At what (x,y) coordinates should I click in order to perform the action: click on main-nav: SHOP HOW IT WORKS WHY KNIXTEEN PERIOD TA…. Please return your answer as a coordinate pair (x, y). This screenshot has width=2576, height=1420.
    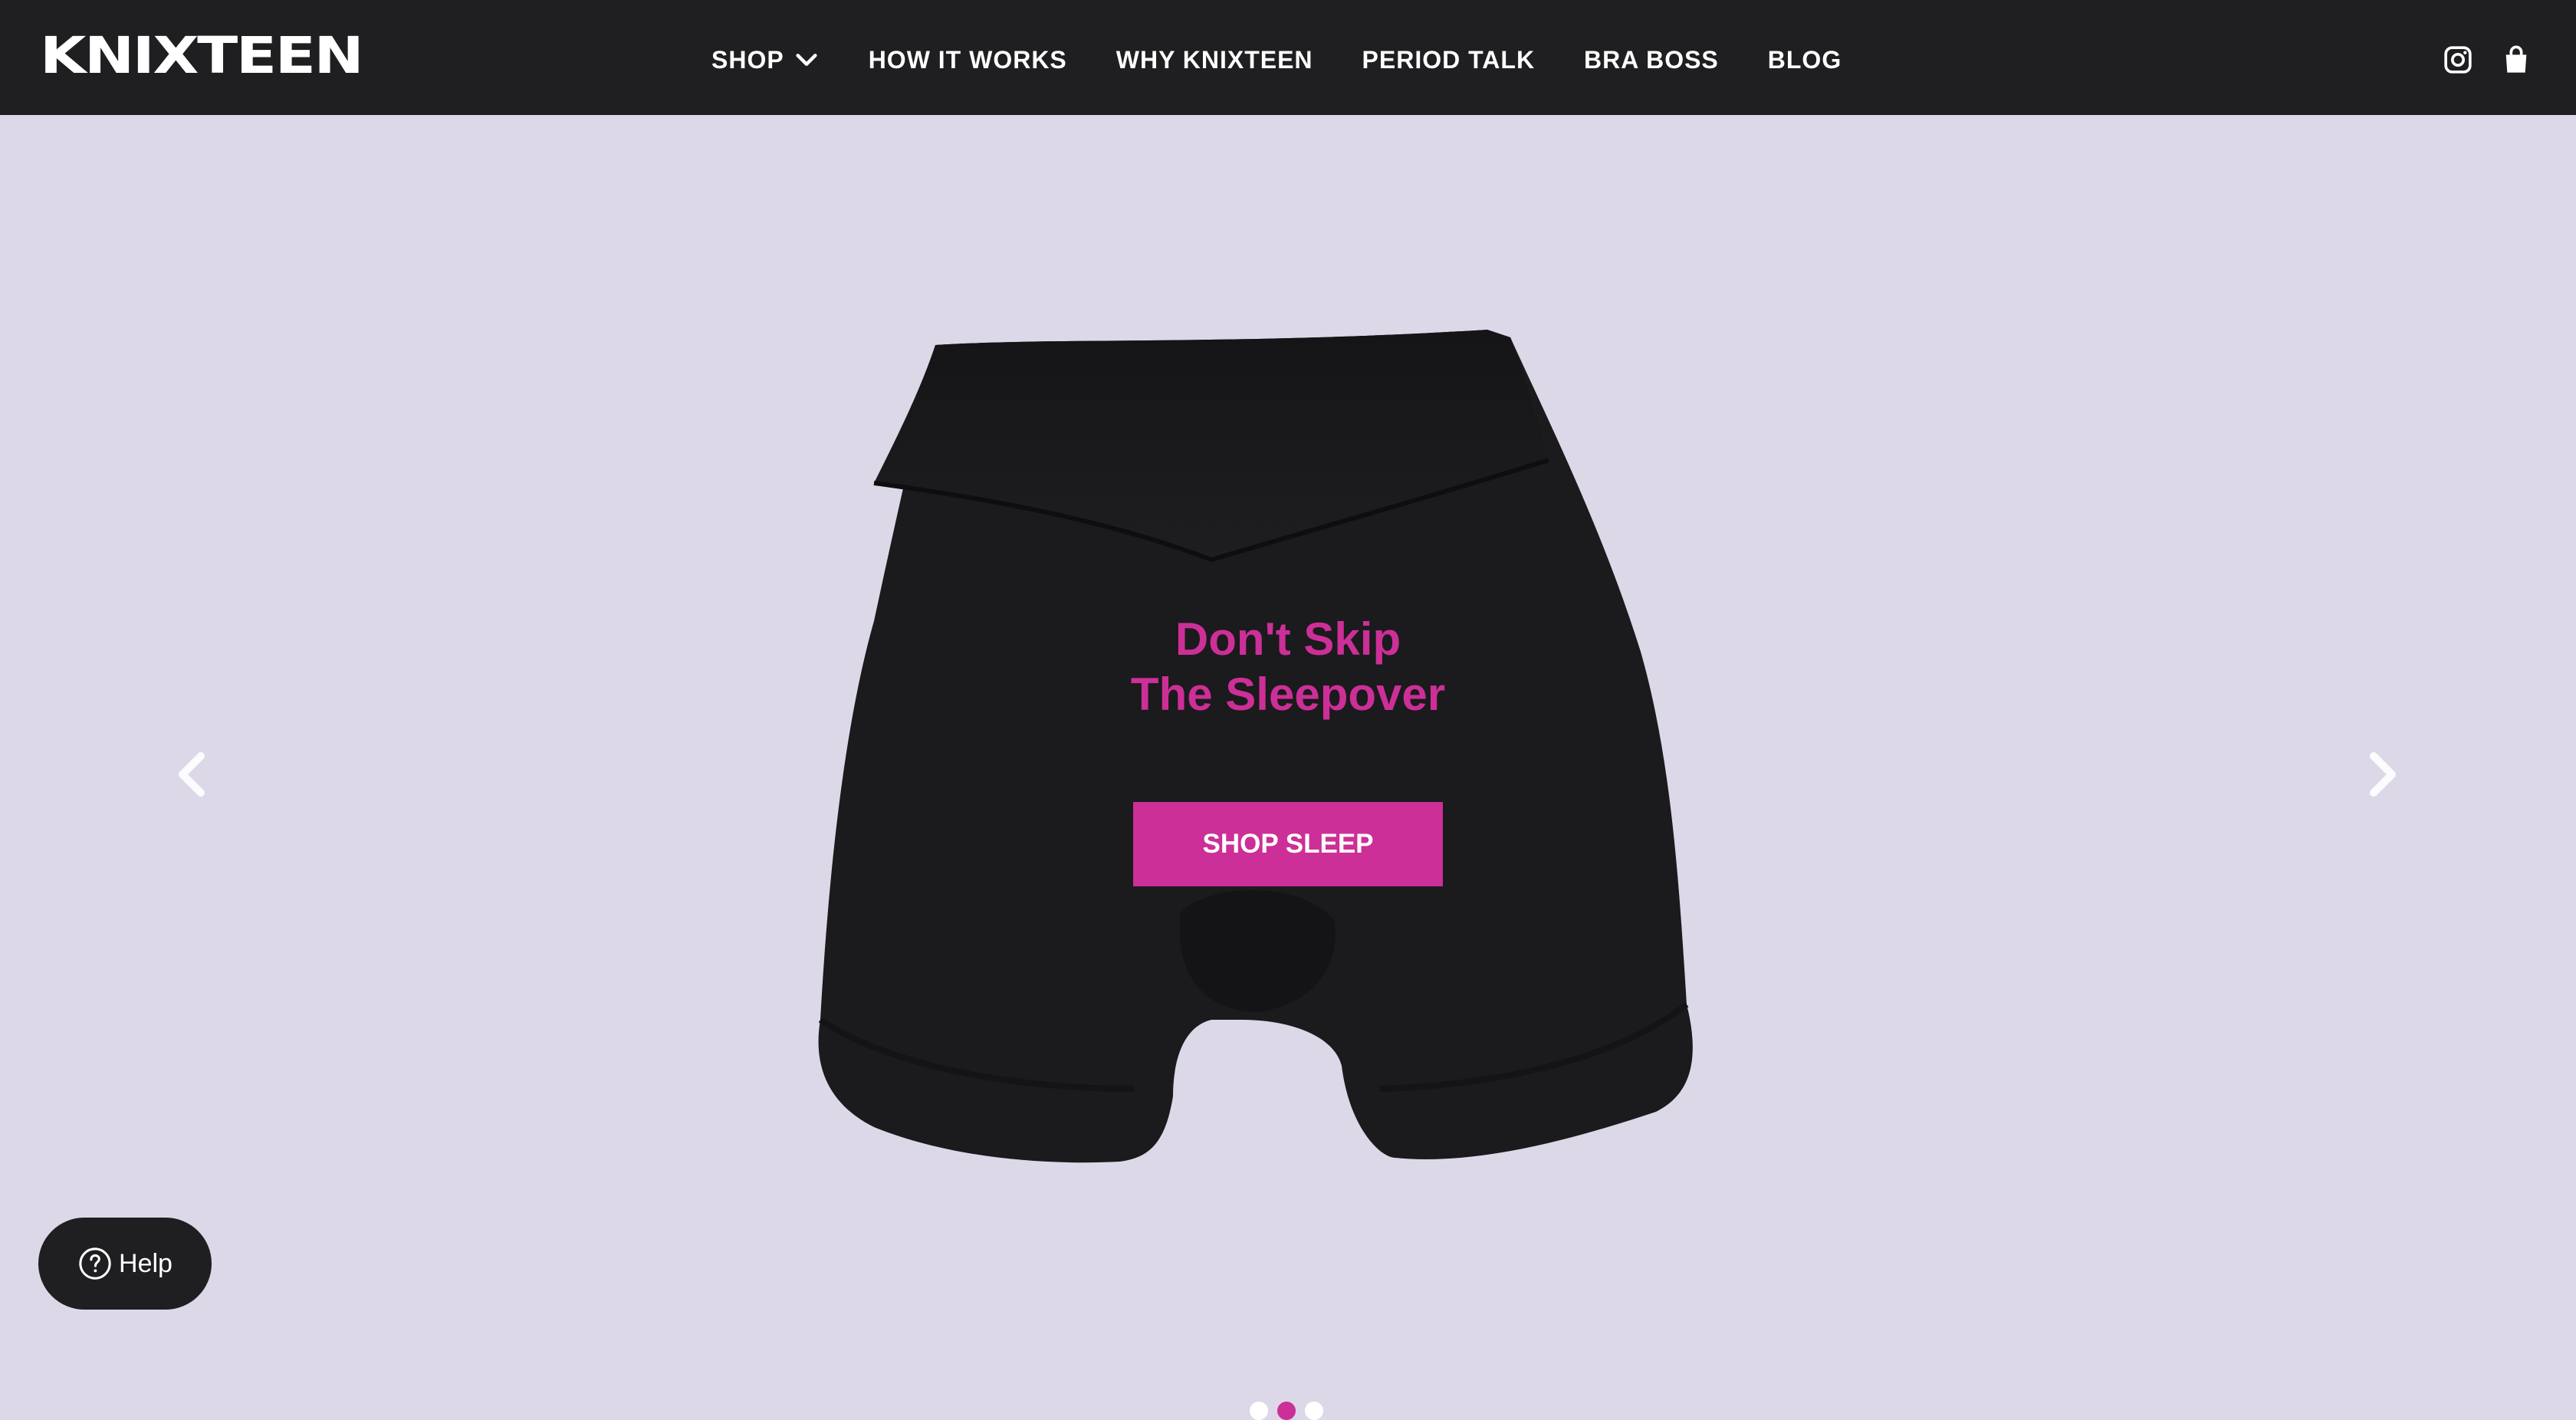
    Looking at the image, I should click on (1276, 59).